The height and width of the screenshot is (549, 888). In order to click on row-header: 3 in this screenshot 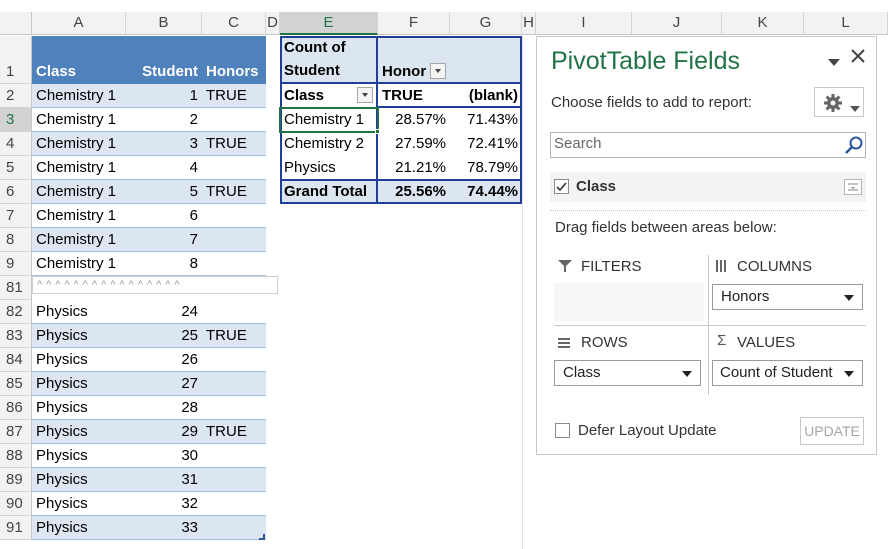, I will do `click(16, 120)`.